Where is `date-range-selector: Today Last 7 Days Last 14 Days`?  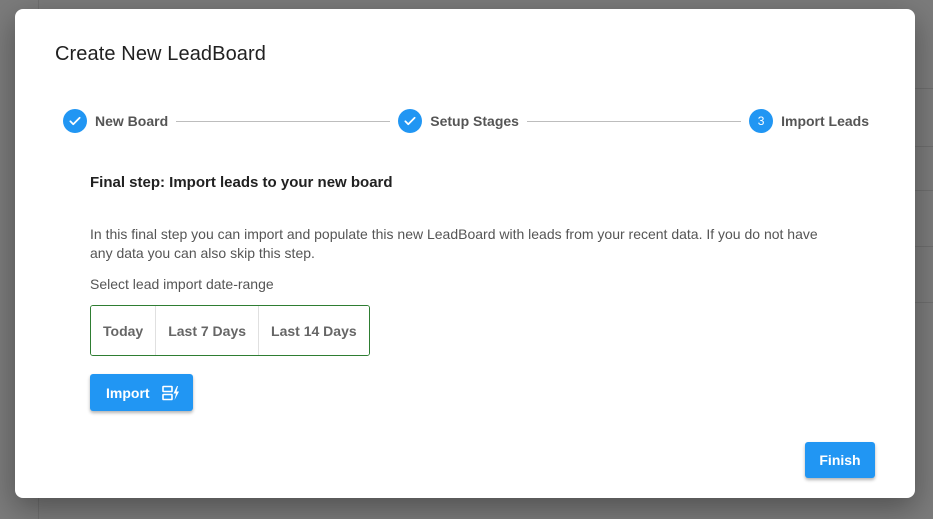 date-range-selector: Today Last 7 Days Last 14 Days is located at coordinates (230, 330).